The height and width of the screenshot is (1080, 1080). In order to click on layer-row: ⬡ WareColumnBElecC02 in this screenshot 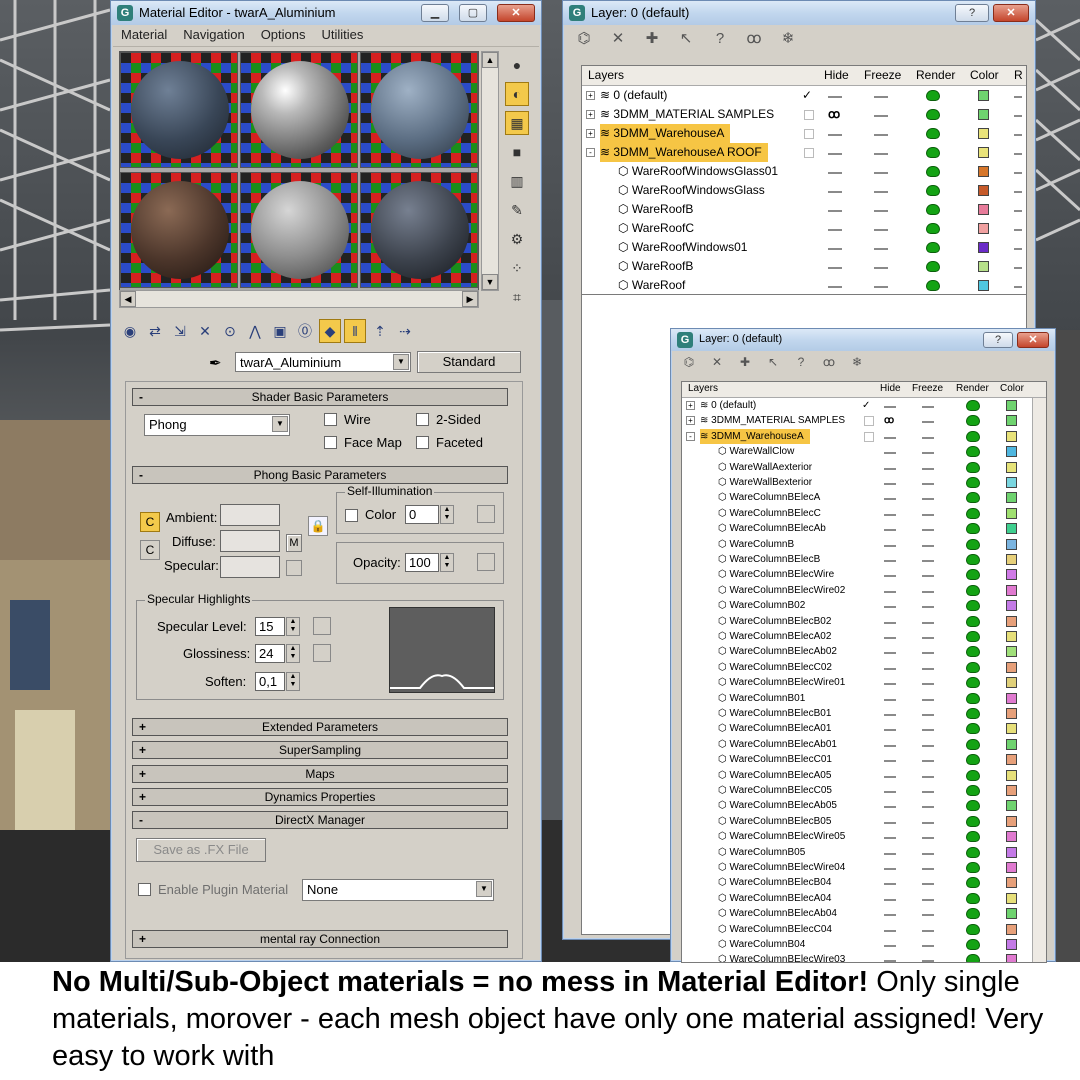, I will do `click(864, 667)`.